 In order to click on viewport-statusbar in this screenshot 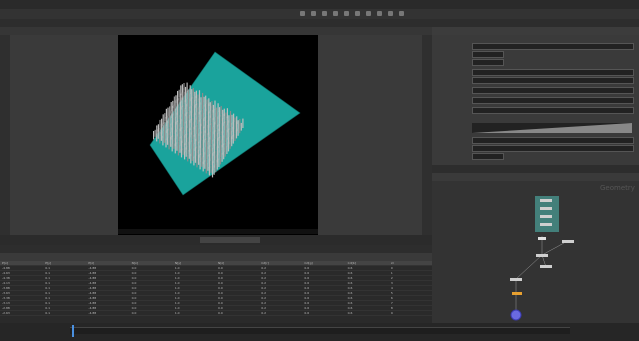, I will do `click(218, 231)`.